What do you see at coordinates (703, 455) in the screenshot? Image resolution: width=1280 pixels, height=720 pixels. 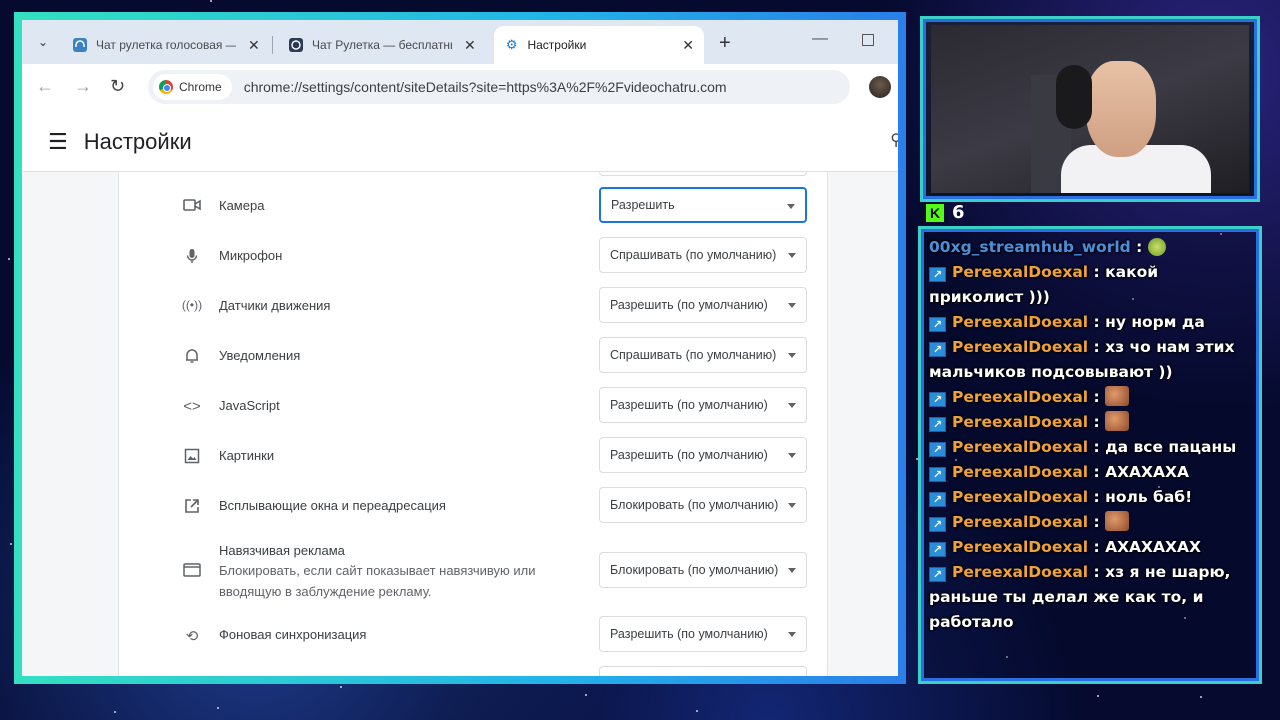 I see `images-permission-select: Разрешить (по умолчанию)` at bounding box center [703, 455].